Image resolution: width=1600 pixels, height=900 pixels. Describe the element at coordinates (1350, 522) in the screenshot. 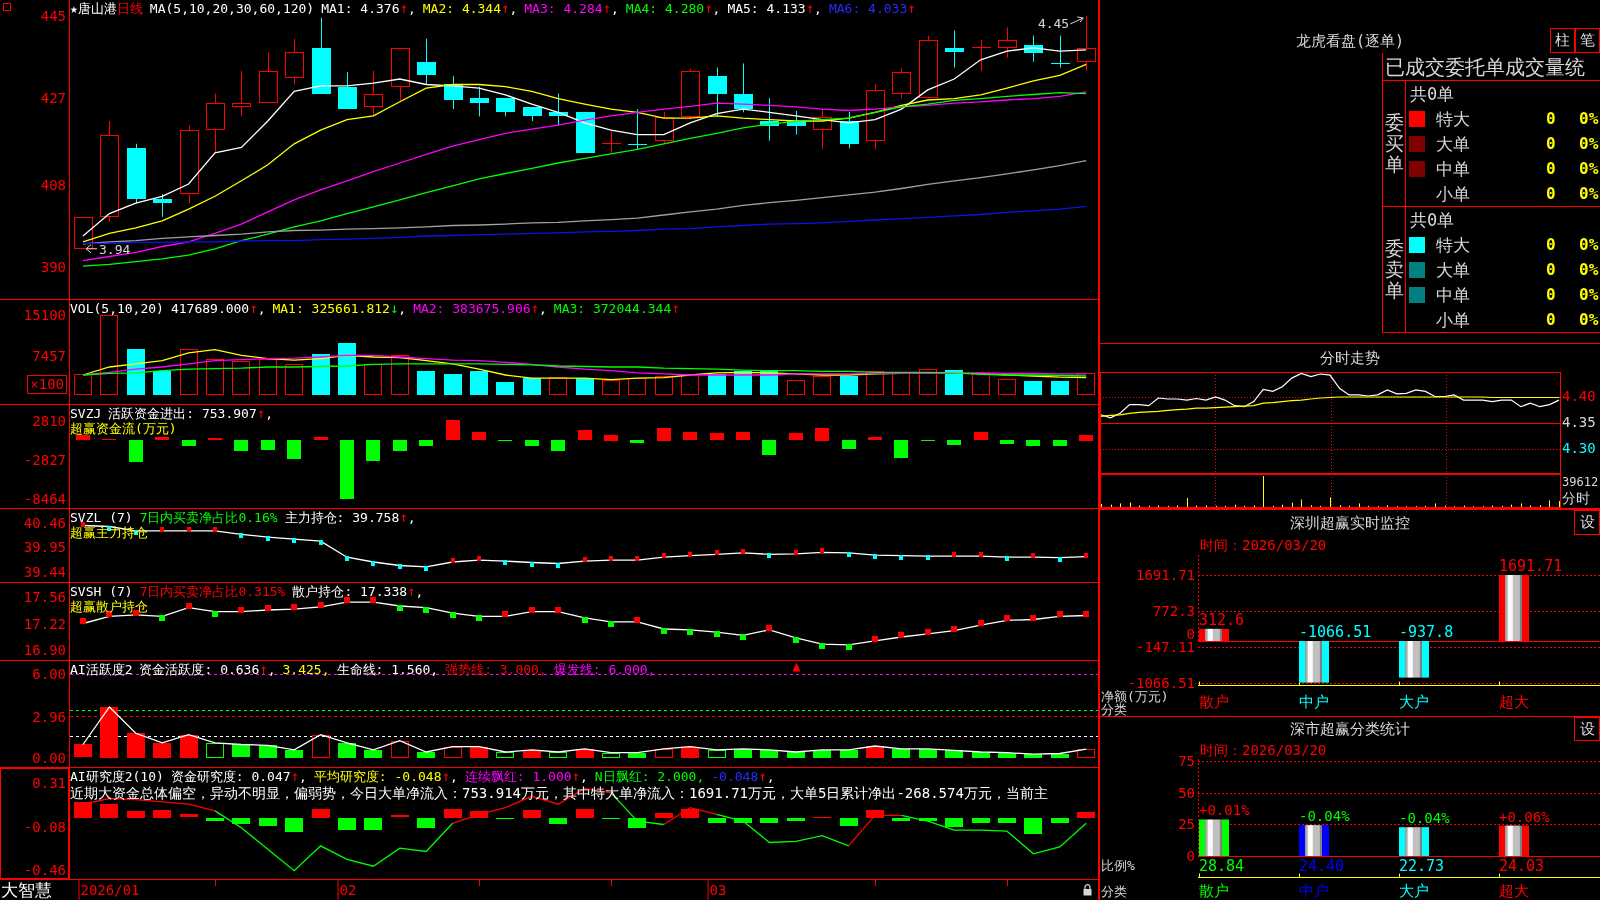

I see `section-title: 深圳超赢实时监控` at that location.